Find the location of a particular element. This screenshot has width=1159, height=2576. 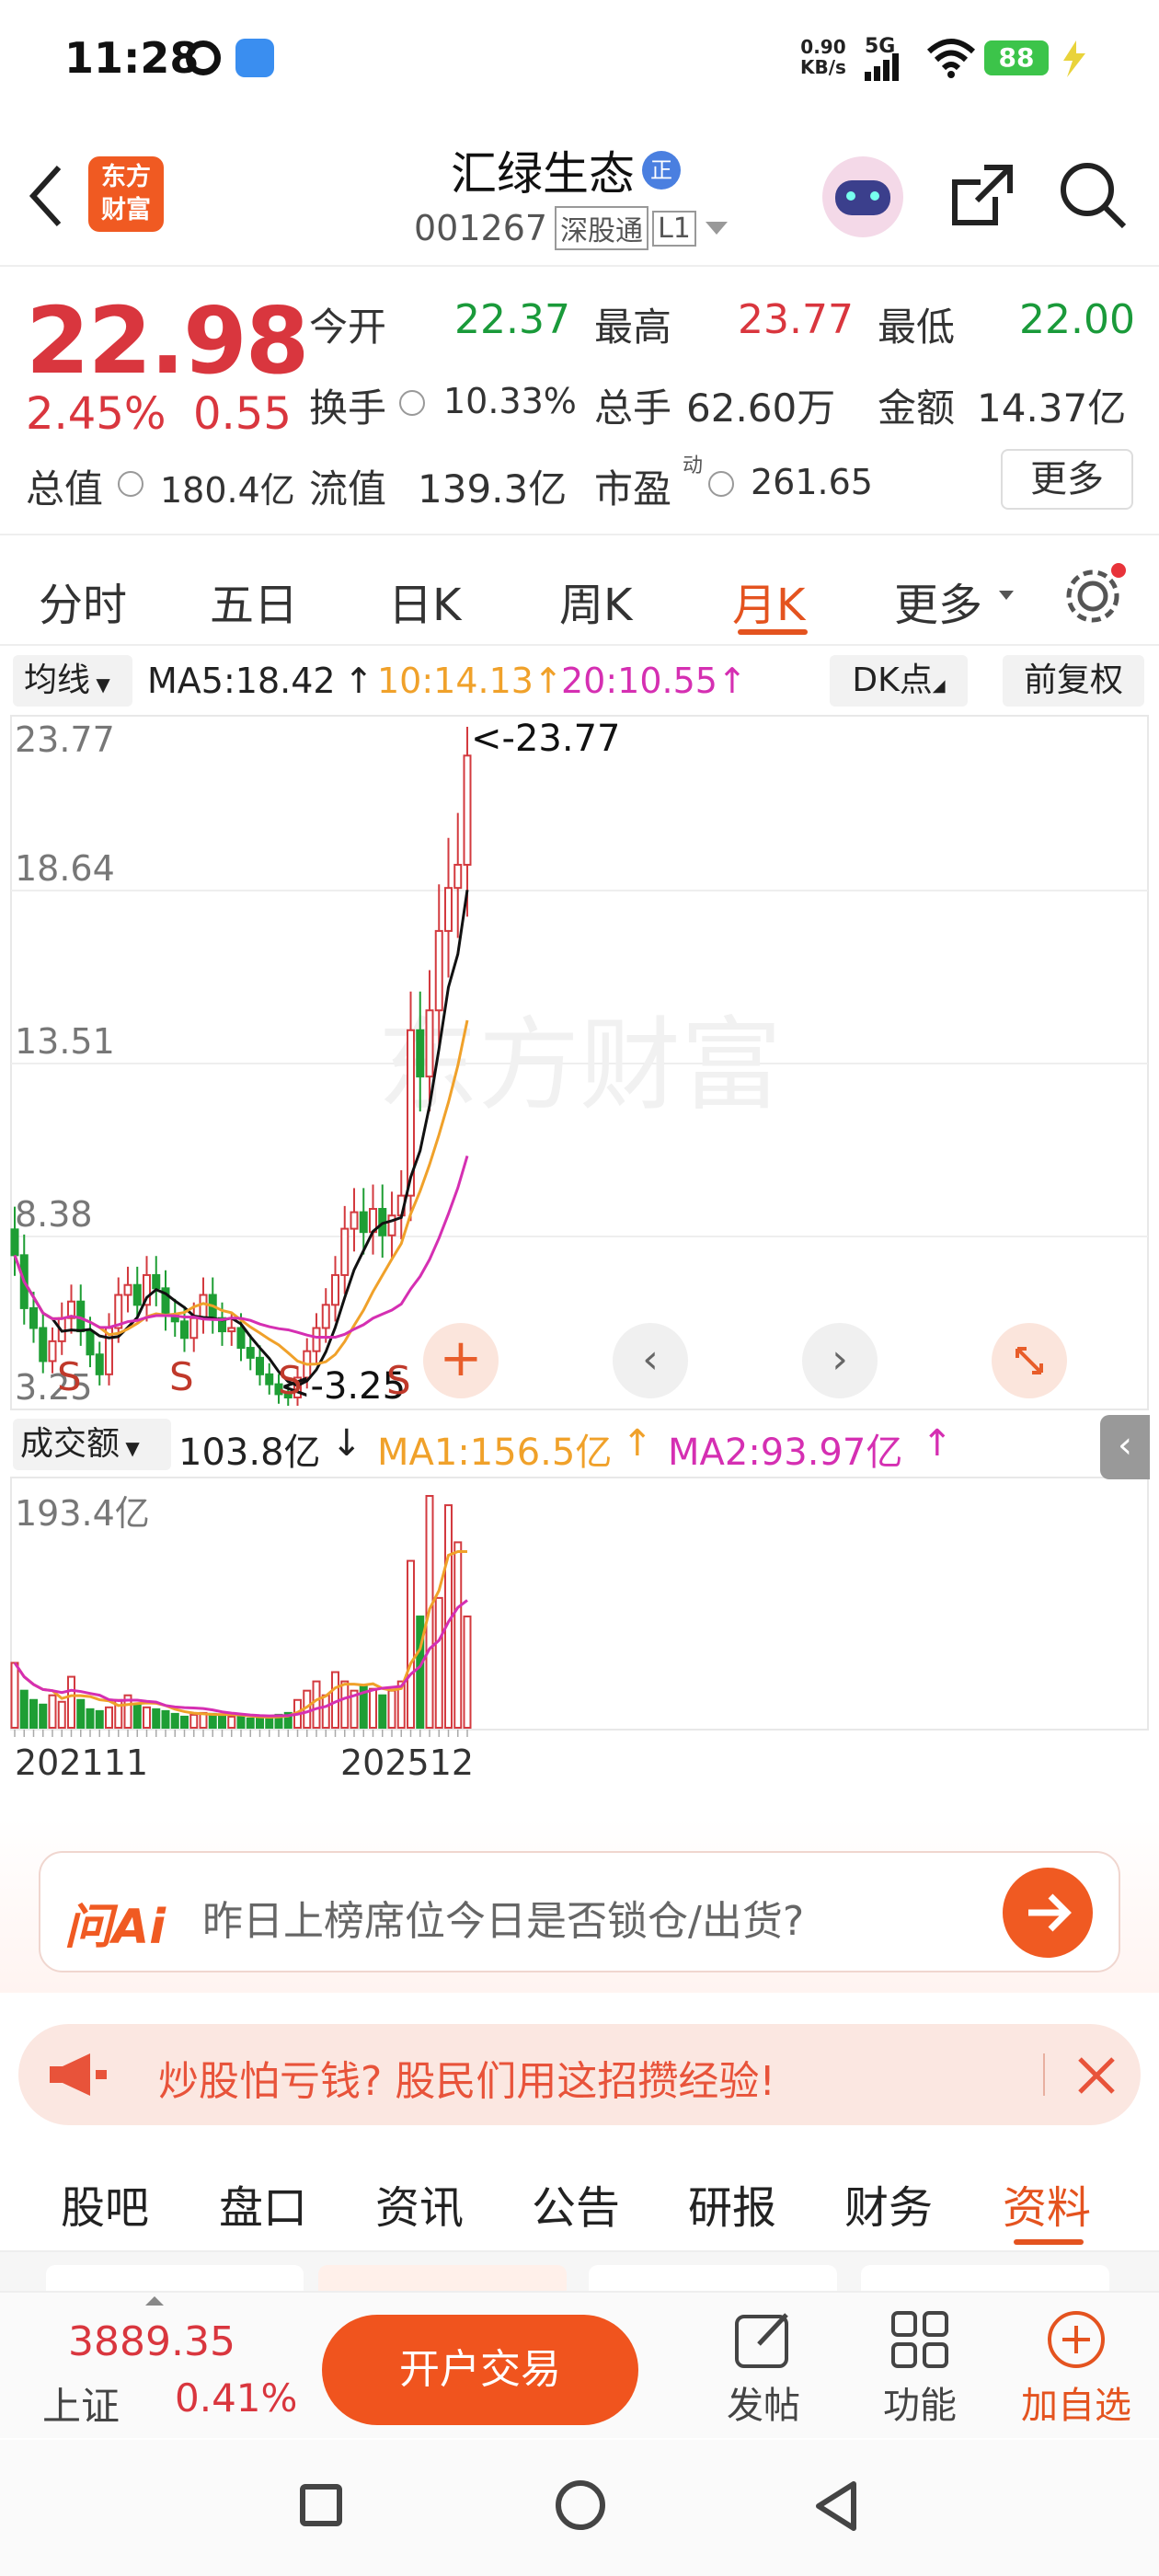

tab-research: 研报 is located at coordinates (732, 2203).